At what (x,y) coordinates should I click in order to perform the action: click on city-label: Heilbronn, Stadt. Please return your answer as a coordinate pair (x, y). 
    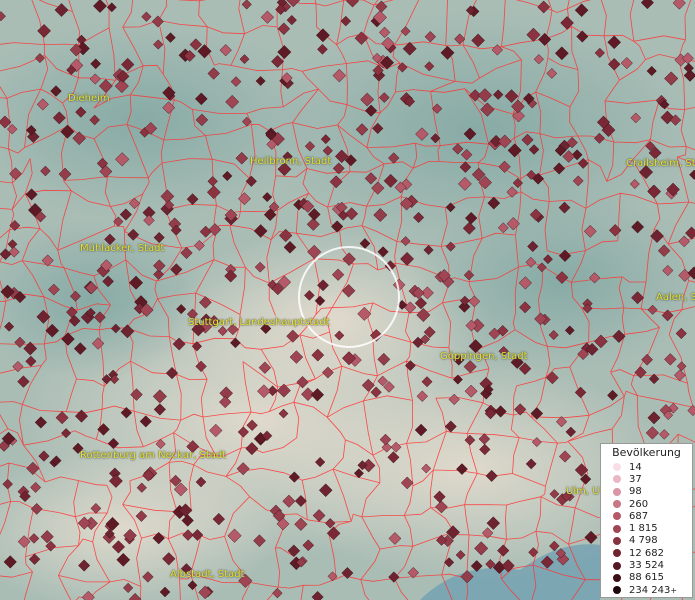
    Looking at the image, I should click on (291, 161).